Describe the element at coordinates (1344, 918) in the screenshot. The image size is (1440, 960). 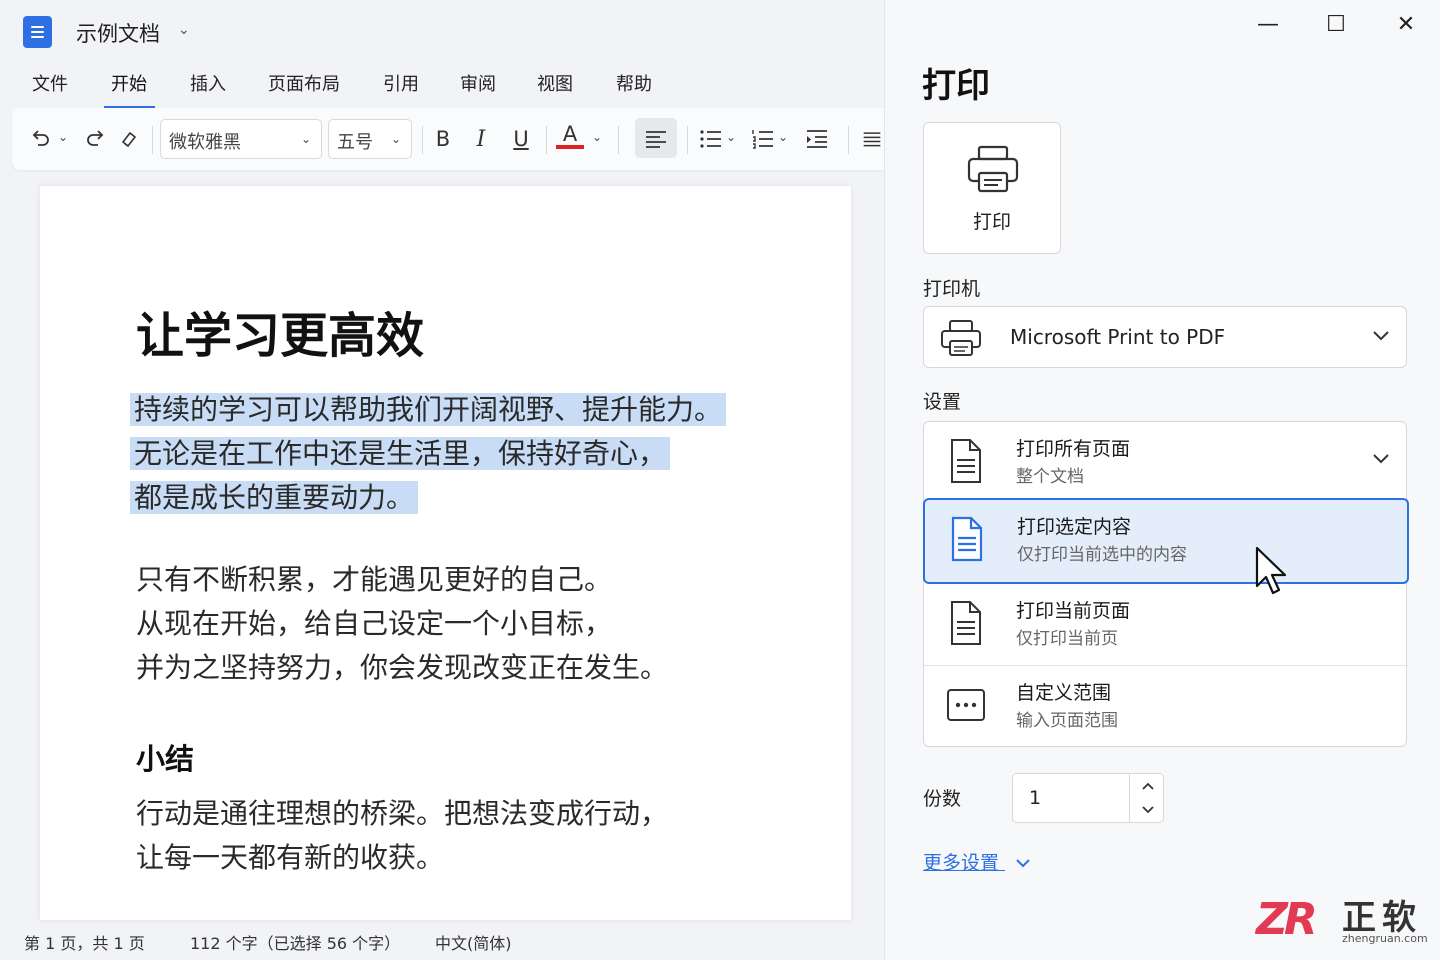
I see `brand-watermark: ZR 正软 zhengruan.com` at that location.